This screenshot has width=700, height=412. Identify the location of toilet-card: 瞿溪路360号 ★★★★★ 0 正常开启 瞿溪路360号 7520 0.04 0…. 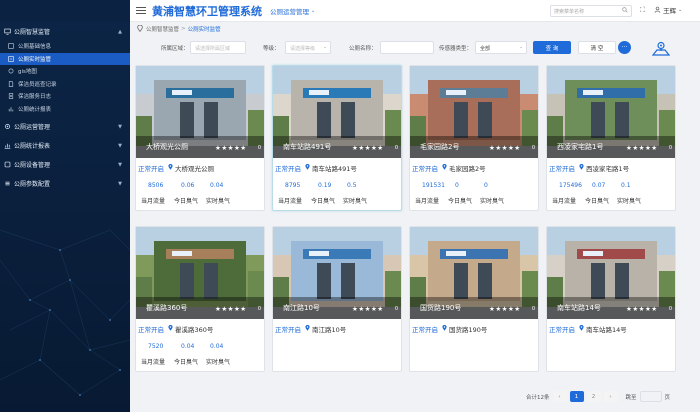
(200, 299).